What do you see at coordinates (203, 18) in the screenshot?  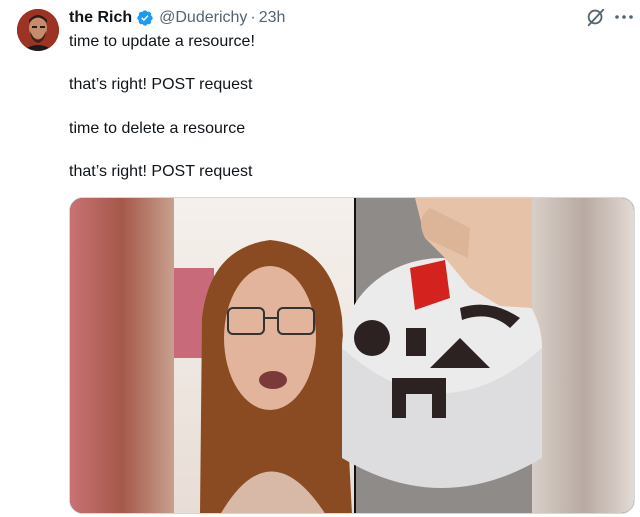 I see `user-handle: @Duderichy` at bounding box center [203, 18].